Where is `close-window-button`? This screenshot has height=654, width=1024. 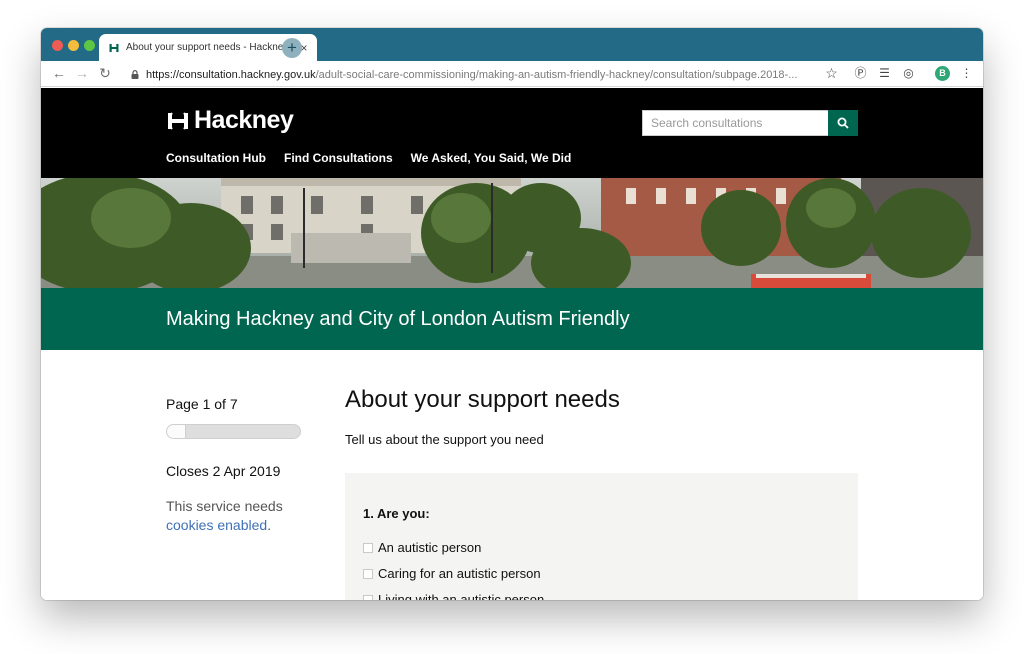
close-window-button is located at coordinates (57, 45).